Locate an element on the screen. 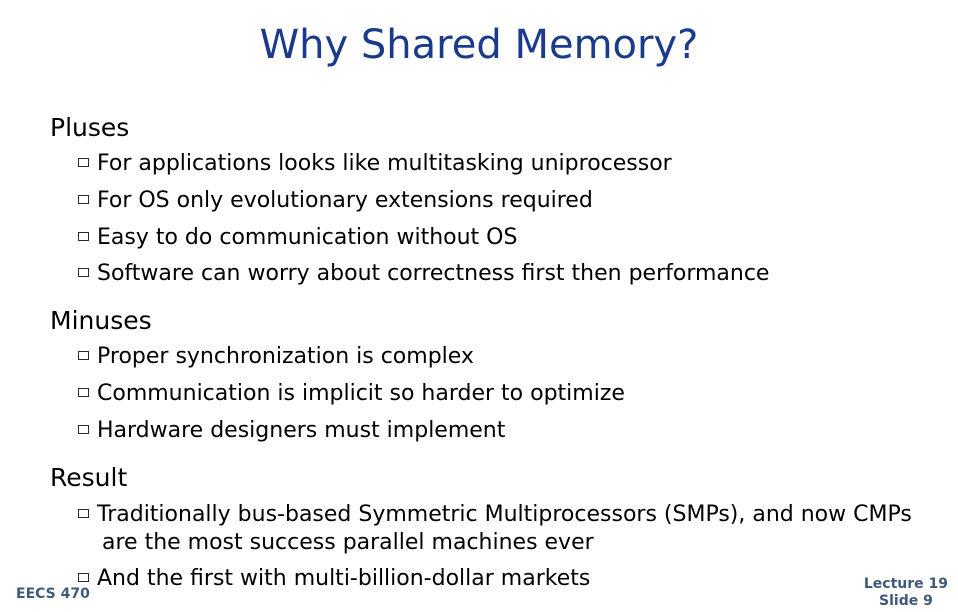 This screenshot has width=958, height=612. list-item: Easy to do communication without OS is located at coordinates (297, 238).